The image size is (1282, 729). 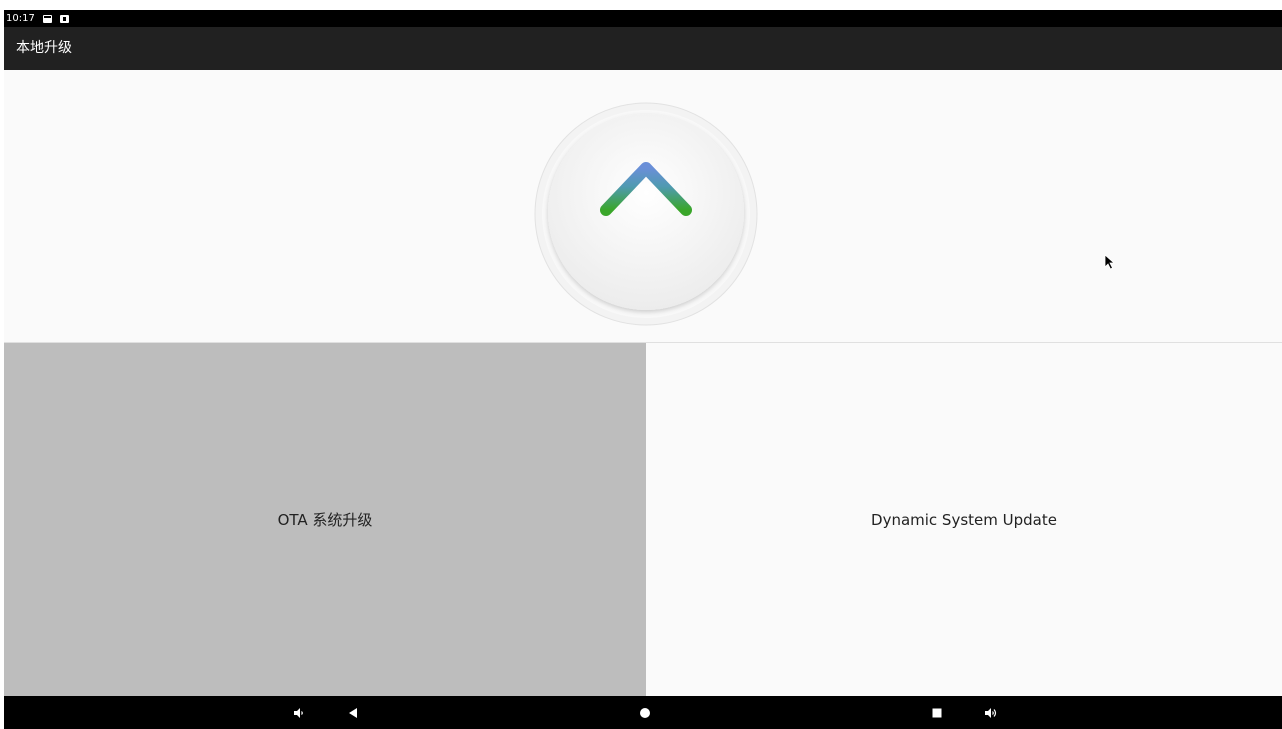 What do you see at coordinates (991, 712) in the screenshot?
I see `volume-up-icon` at bounding box center [991, 712].